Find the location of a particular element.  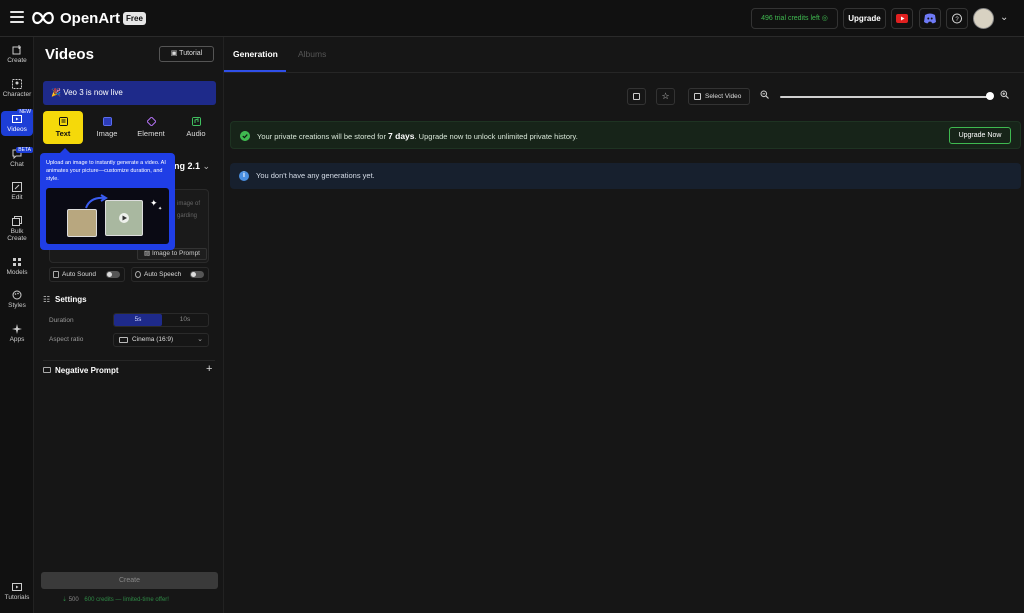

play-icon is located at coordinates (124, 218).